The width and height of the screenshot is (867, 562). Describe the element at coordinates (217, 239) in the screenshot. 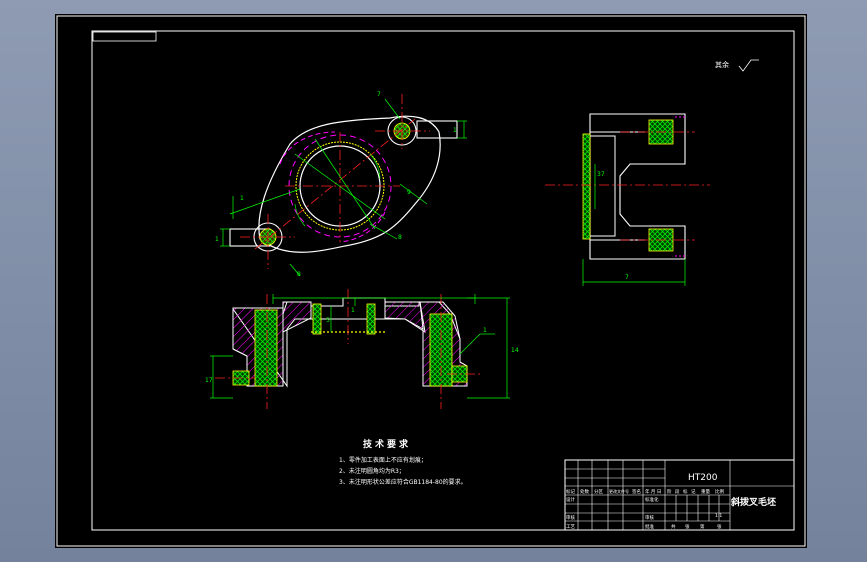

I see `dim-top-left: 1` at that location.